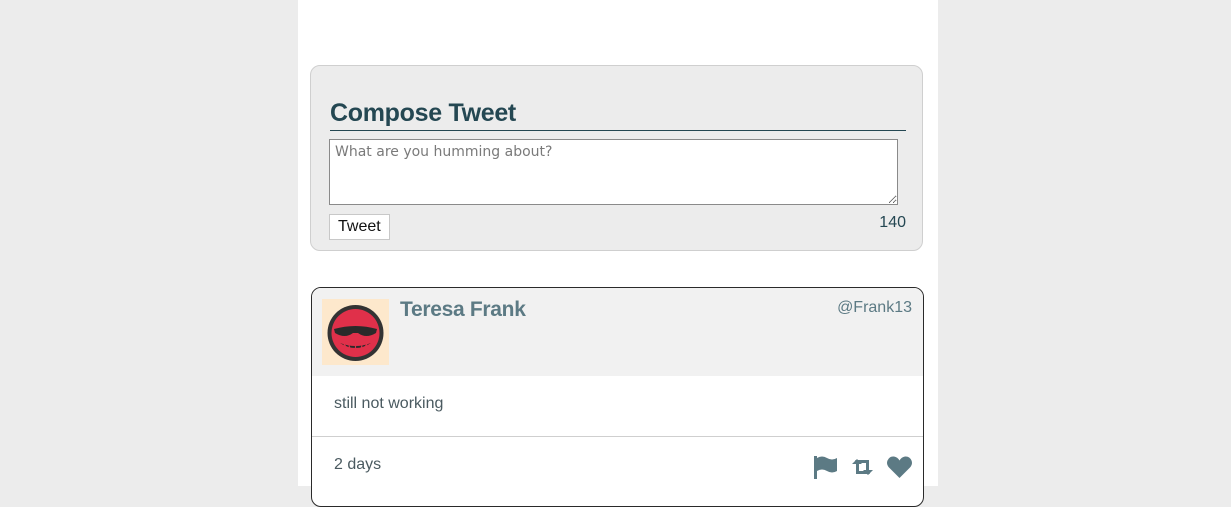 The height and width of the screenshot is (507, 1231). What do you see at coordinates (358, 464) in the screenshot?
I see `tweet-timestamp: 2 days` at bounding box center [358, 464].